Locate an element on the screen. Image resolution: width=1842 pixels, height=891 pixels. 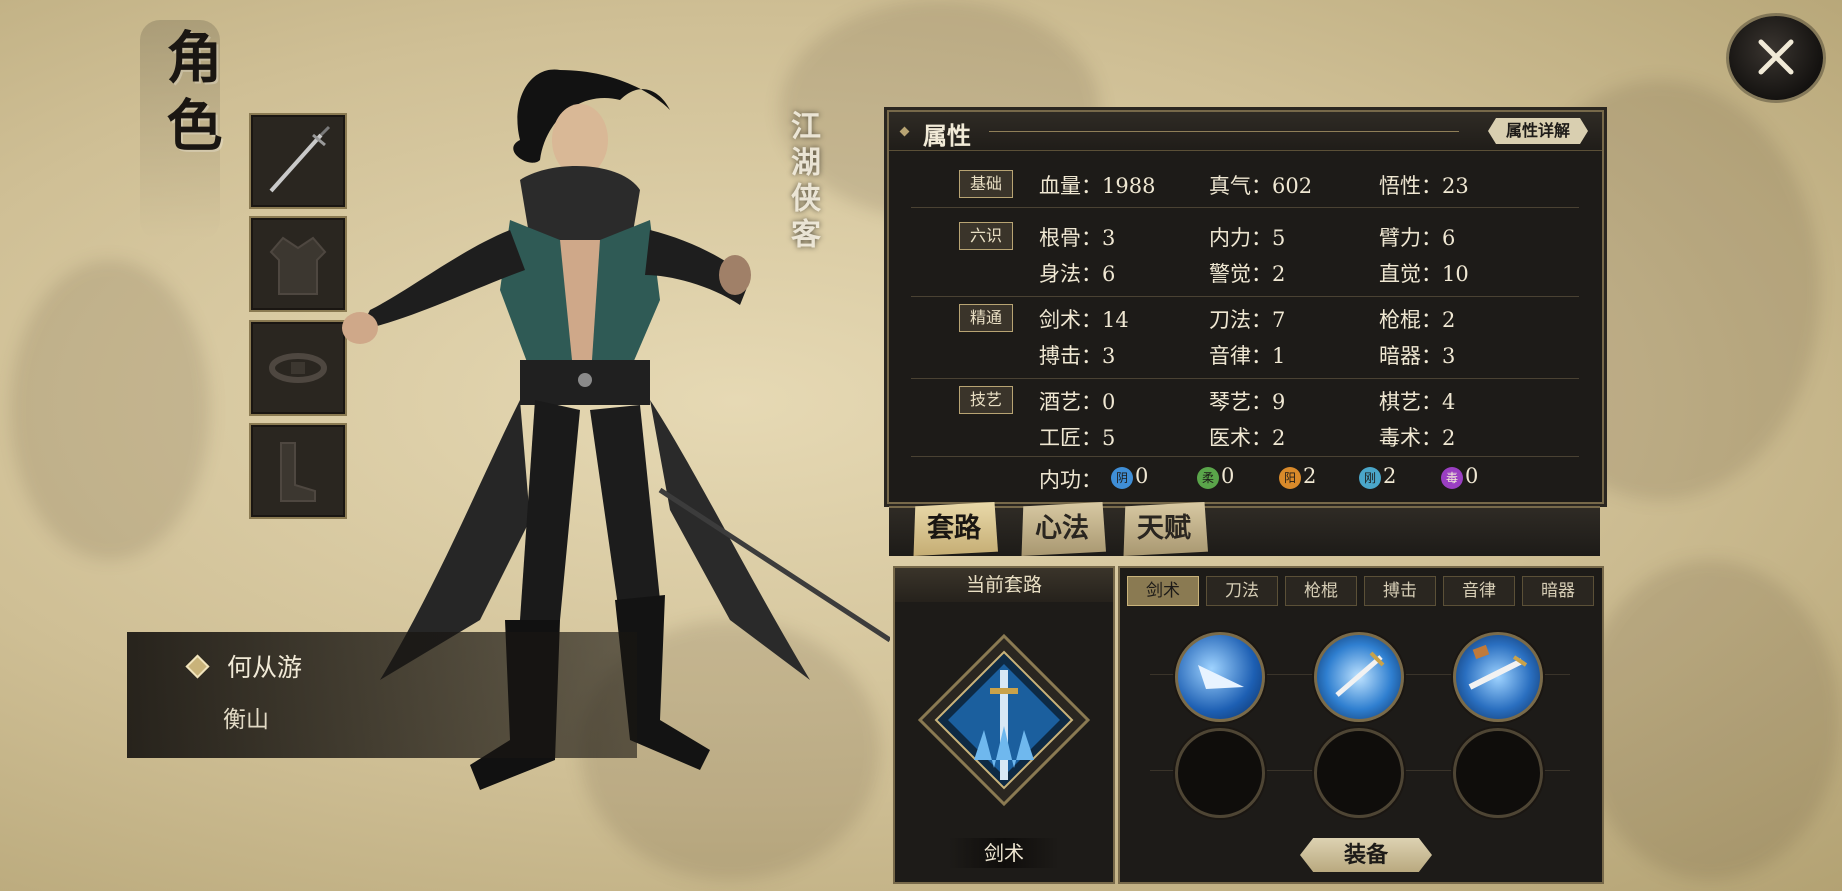
current-routine-panel: 当前套路 剑术 is located at coordinates (1004, 725).